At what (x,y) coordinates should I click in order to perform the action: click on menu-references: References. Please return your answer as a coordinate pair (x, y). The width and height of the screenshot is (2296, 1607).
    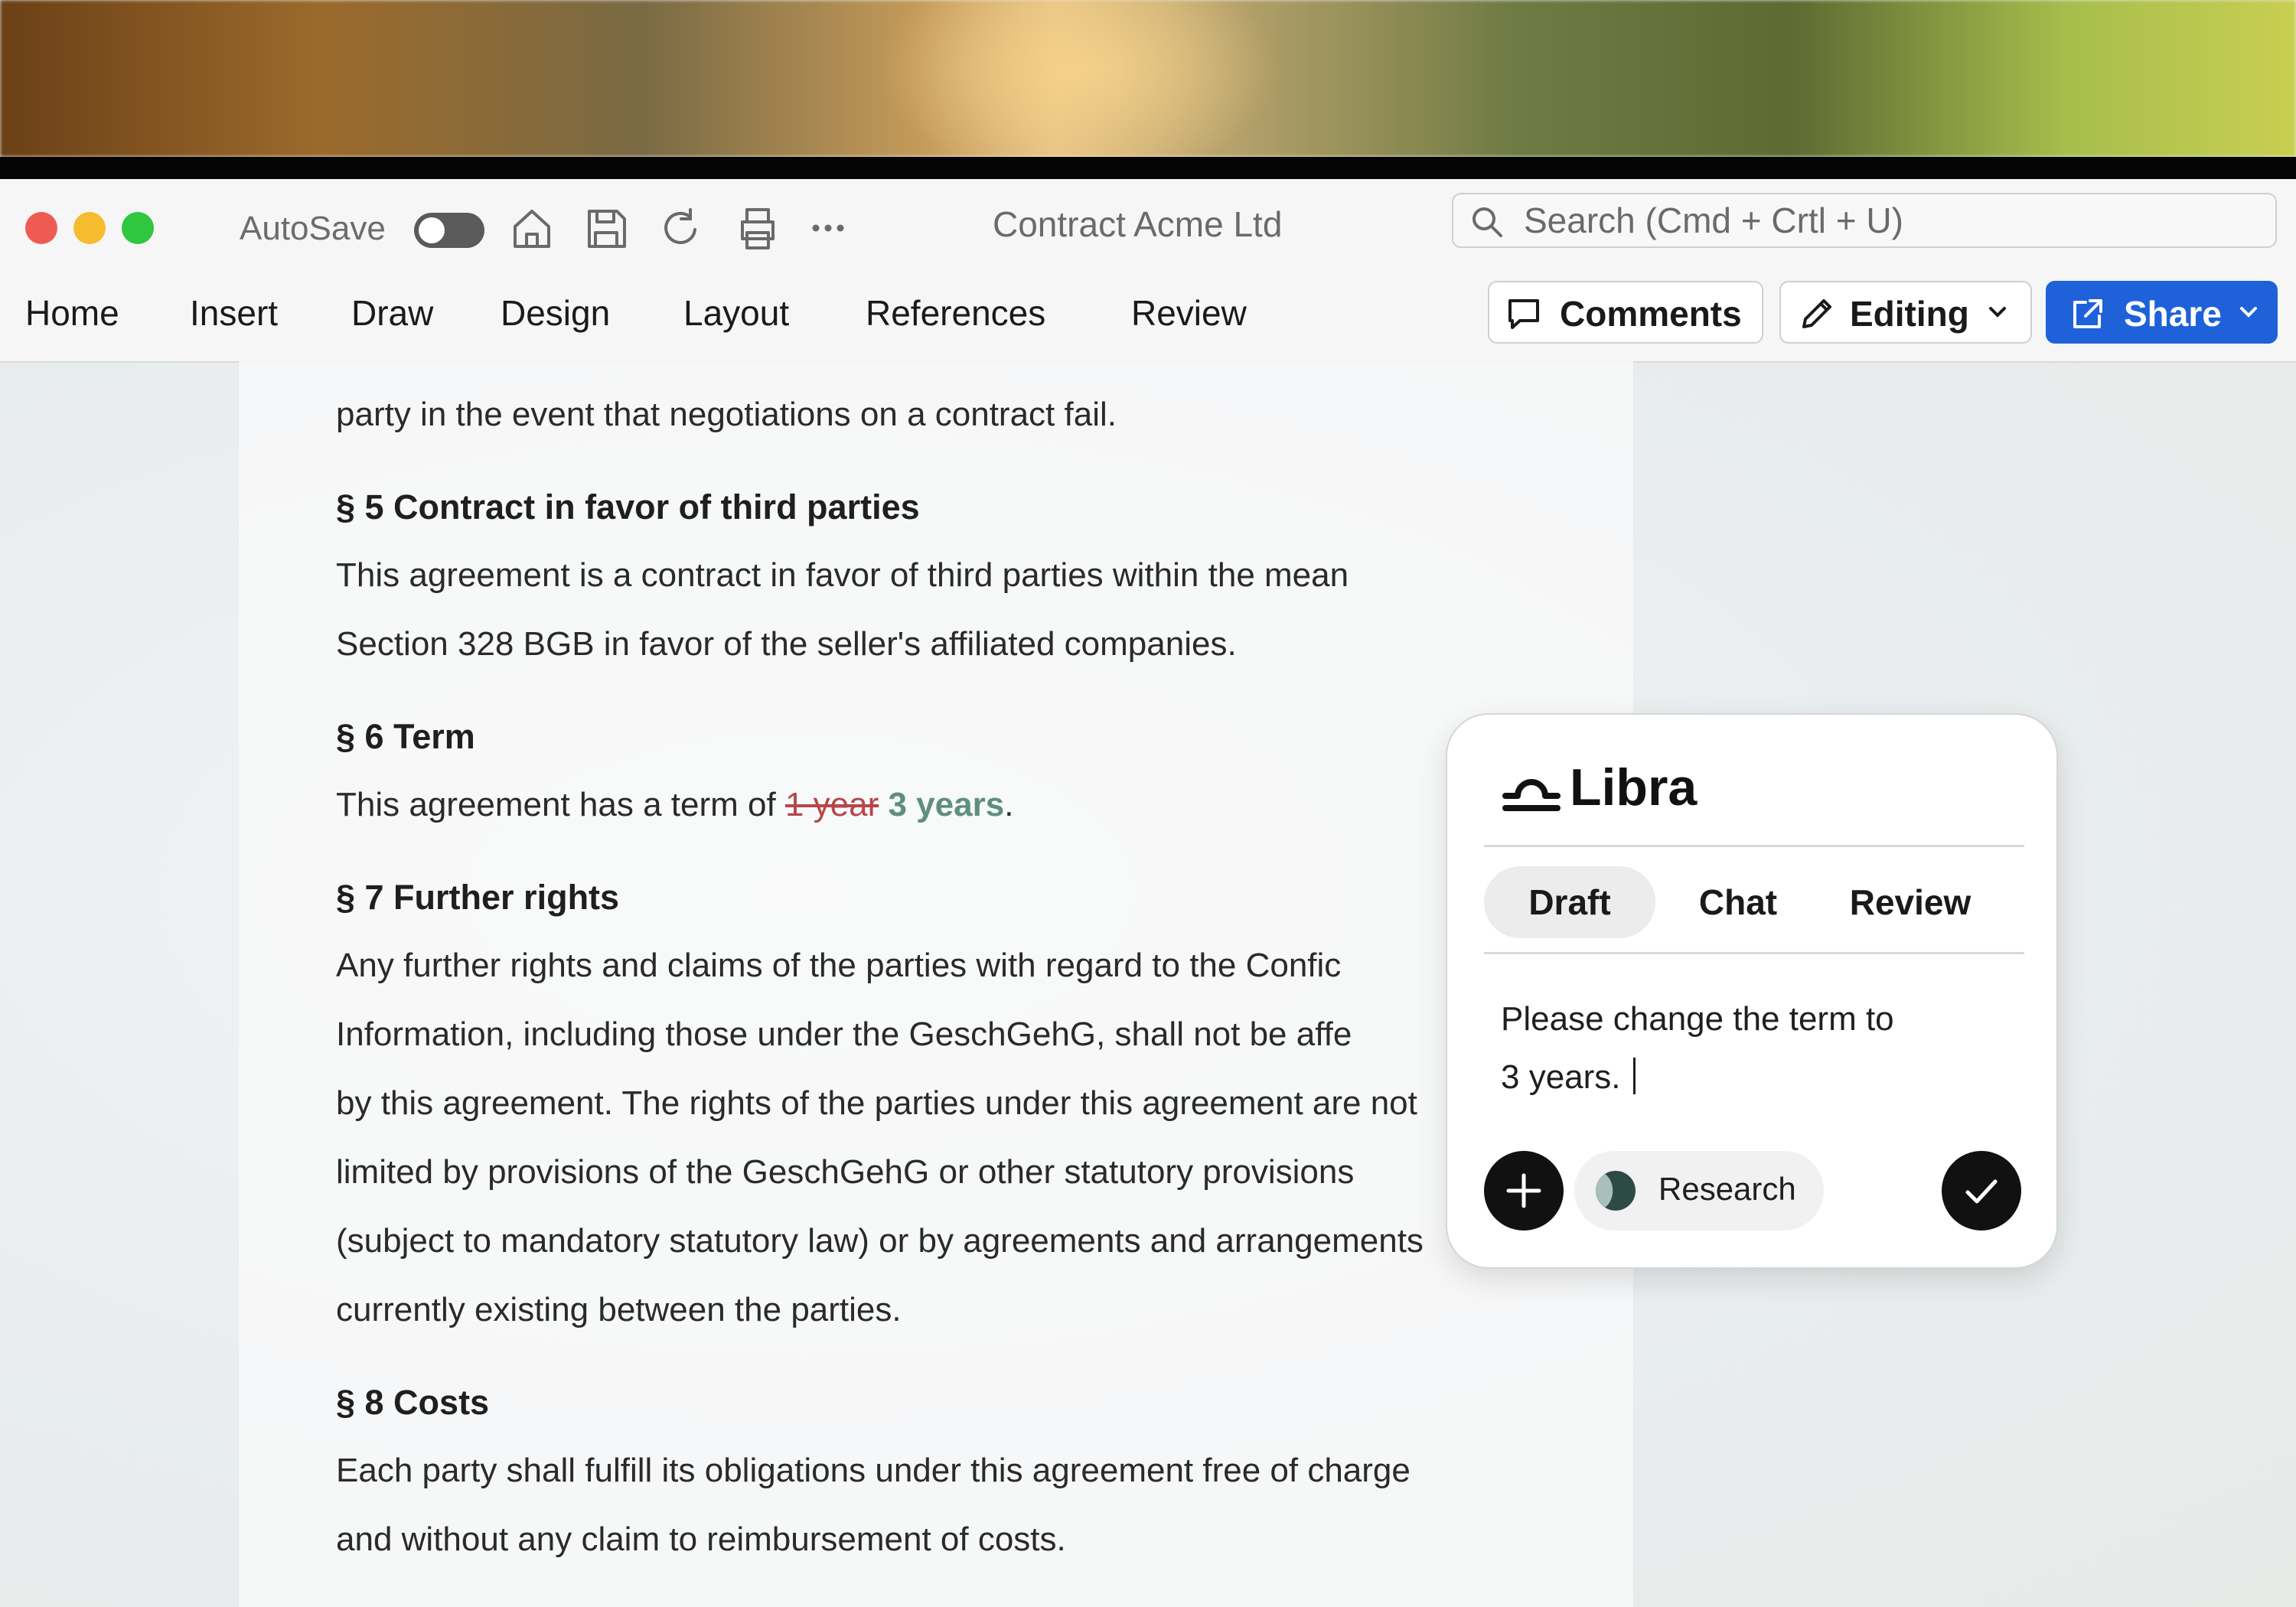
    Looking at the image, I should click on (955, 313).